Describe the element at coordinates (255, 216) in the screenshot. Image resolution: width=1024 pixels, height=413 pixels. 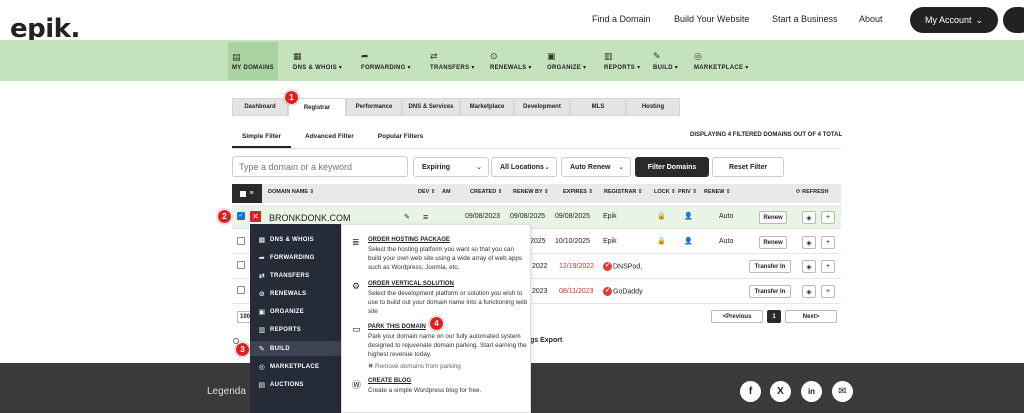
I see `close-icon: ✕` at that location.